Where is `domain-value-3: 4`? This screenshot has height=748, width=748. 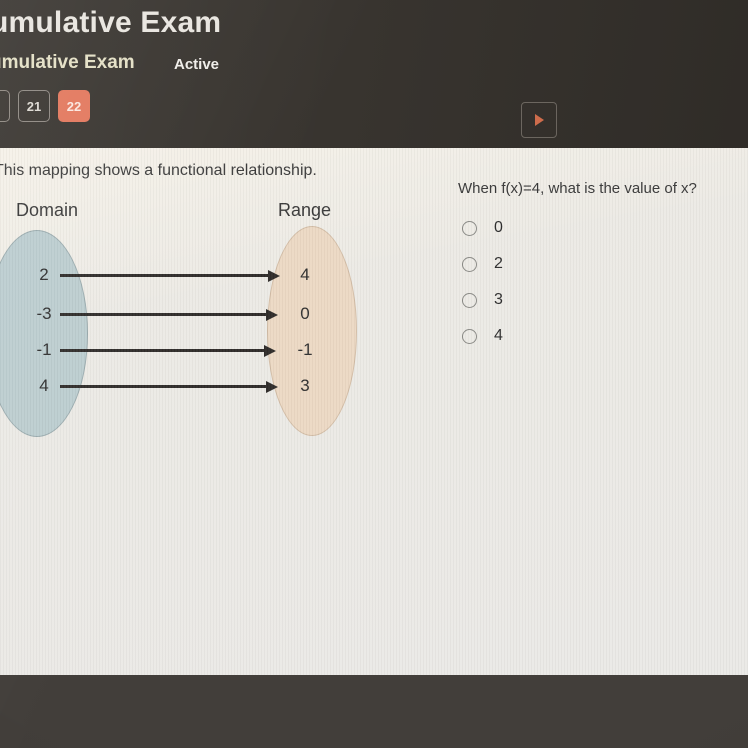
domain-value-3: 4 is located at coordinates (44, 385).